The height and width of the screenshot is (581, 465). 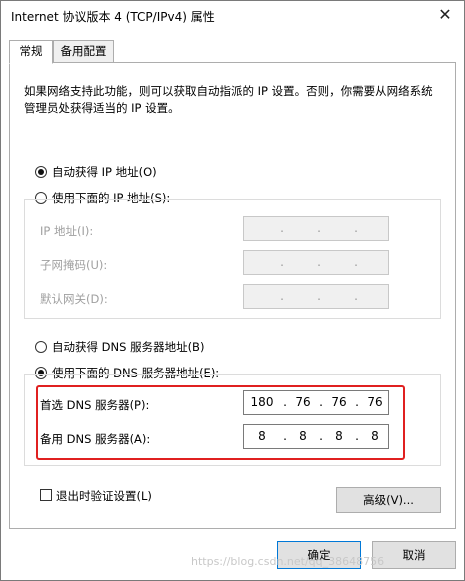 I want to click on ip-address-input: . . ., so click(x=316, y=228).